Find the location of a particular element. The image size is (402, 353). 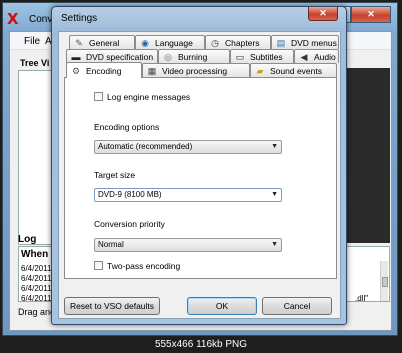

log-label: Log is located at coordinates (27, 239).